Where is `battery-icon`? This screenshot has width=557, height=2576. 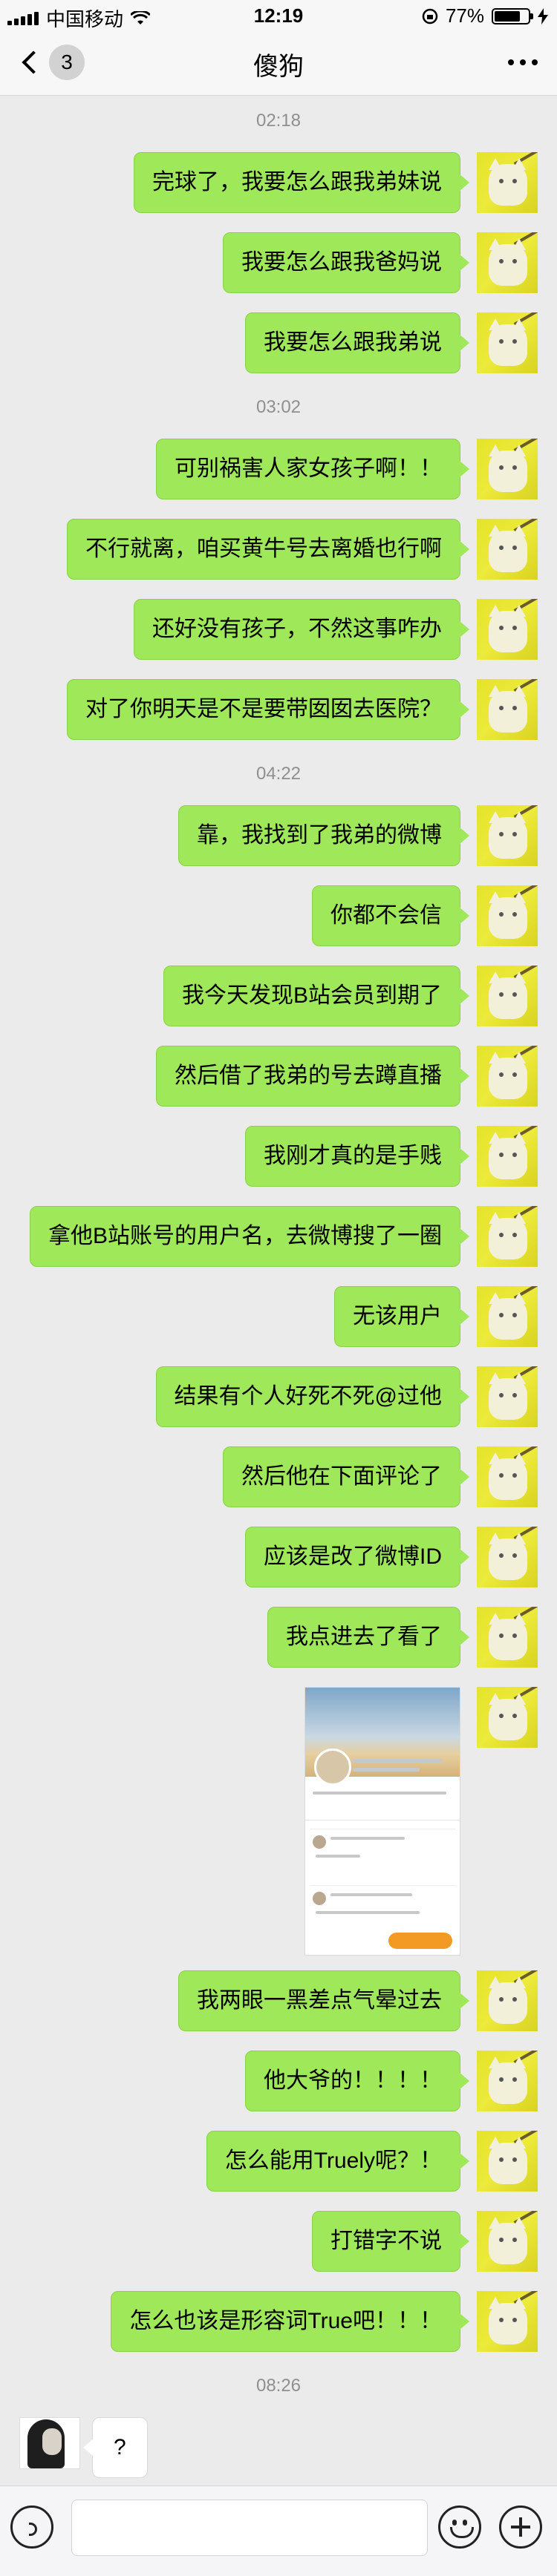
battery-icon is located at coordinates (512, 16).